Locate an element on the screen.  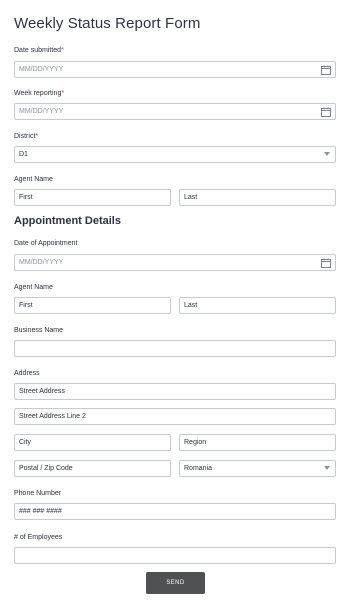
date-submitted-input: MM/DD/YYYY is located at coordinates (175, 69).